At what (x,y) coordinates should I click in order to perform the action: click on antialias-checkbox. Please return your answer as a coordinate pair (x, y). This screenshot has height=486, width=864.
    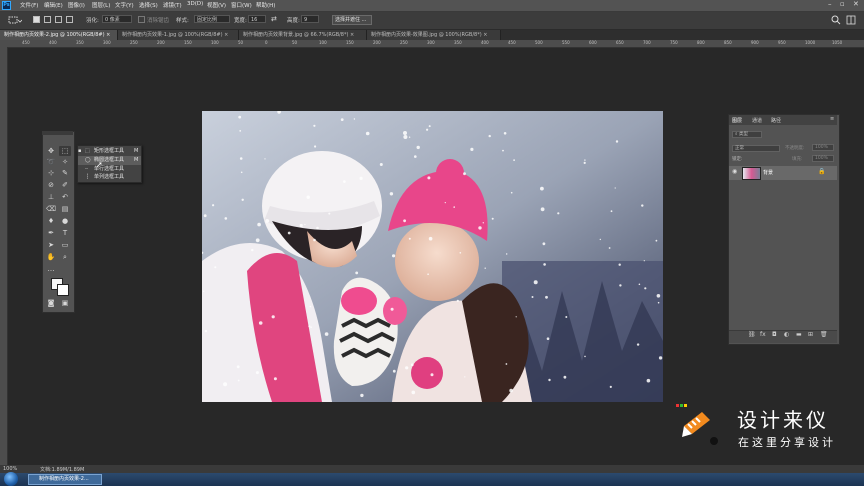
    Looking at the image, I should click on (141, 19).